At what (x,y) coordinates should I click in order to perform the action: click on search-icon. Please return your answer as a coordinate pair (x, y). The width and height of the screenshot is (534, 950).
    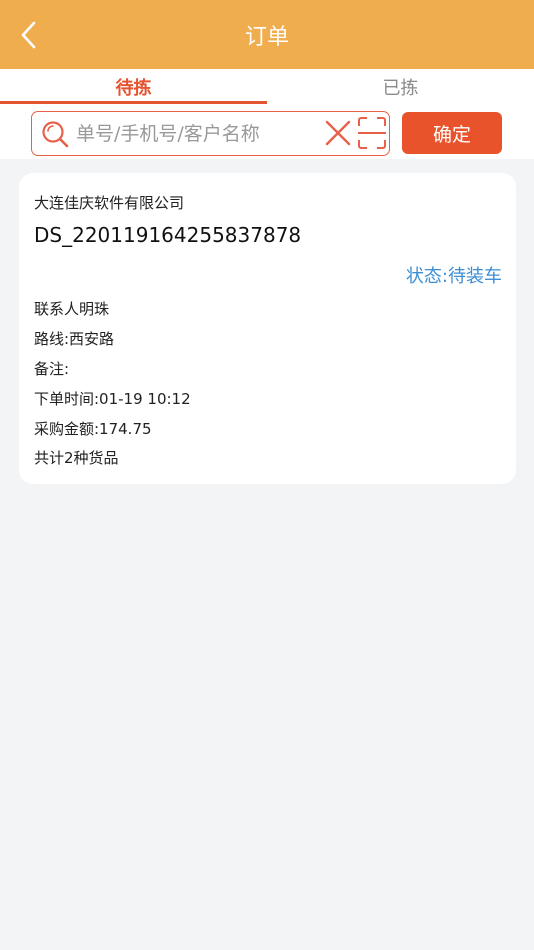
    Looking at the image, I should click on (55, 133).